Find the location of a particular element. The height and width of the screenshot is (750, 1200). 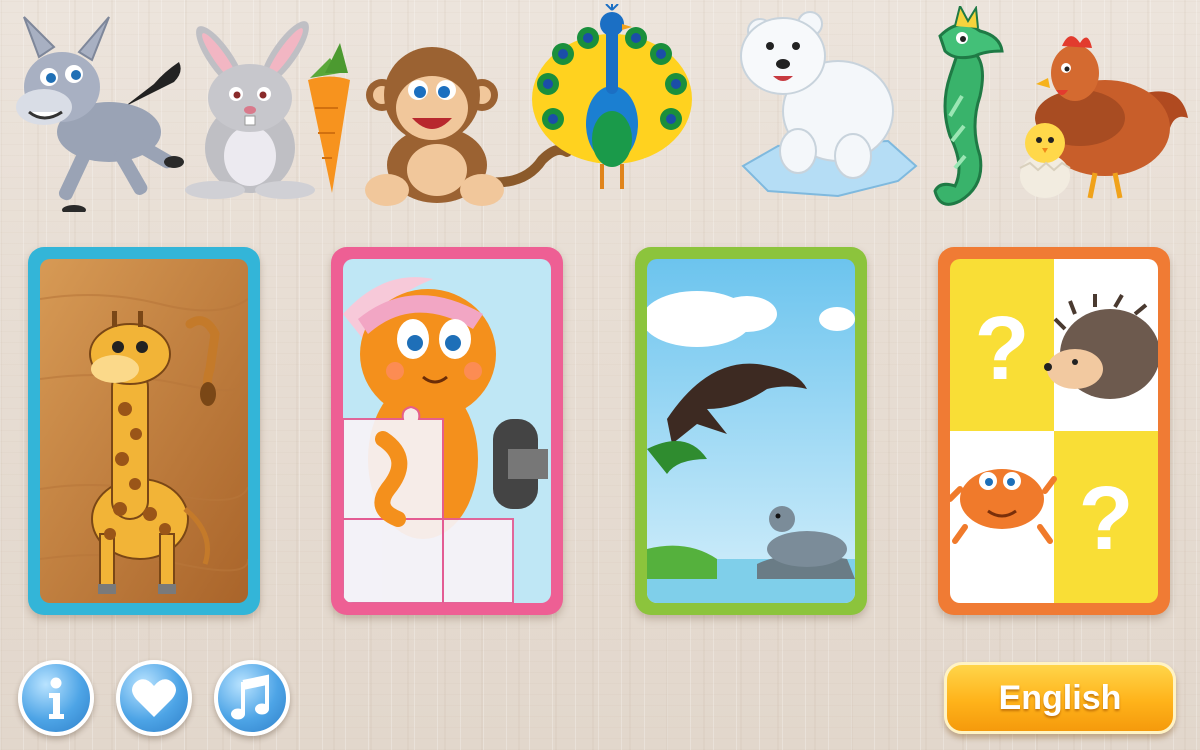

favorite-button is located at coordinates (154, 698).